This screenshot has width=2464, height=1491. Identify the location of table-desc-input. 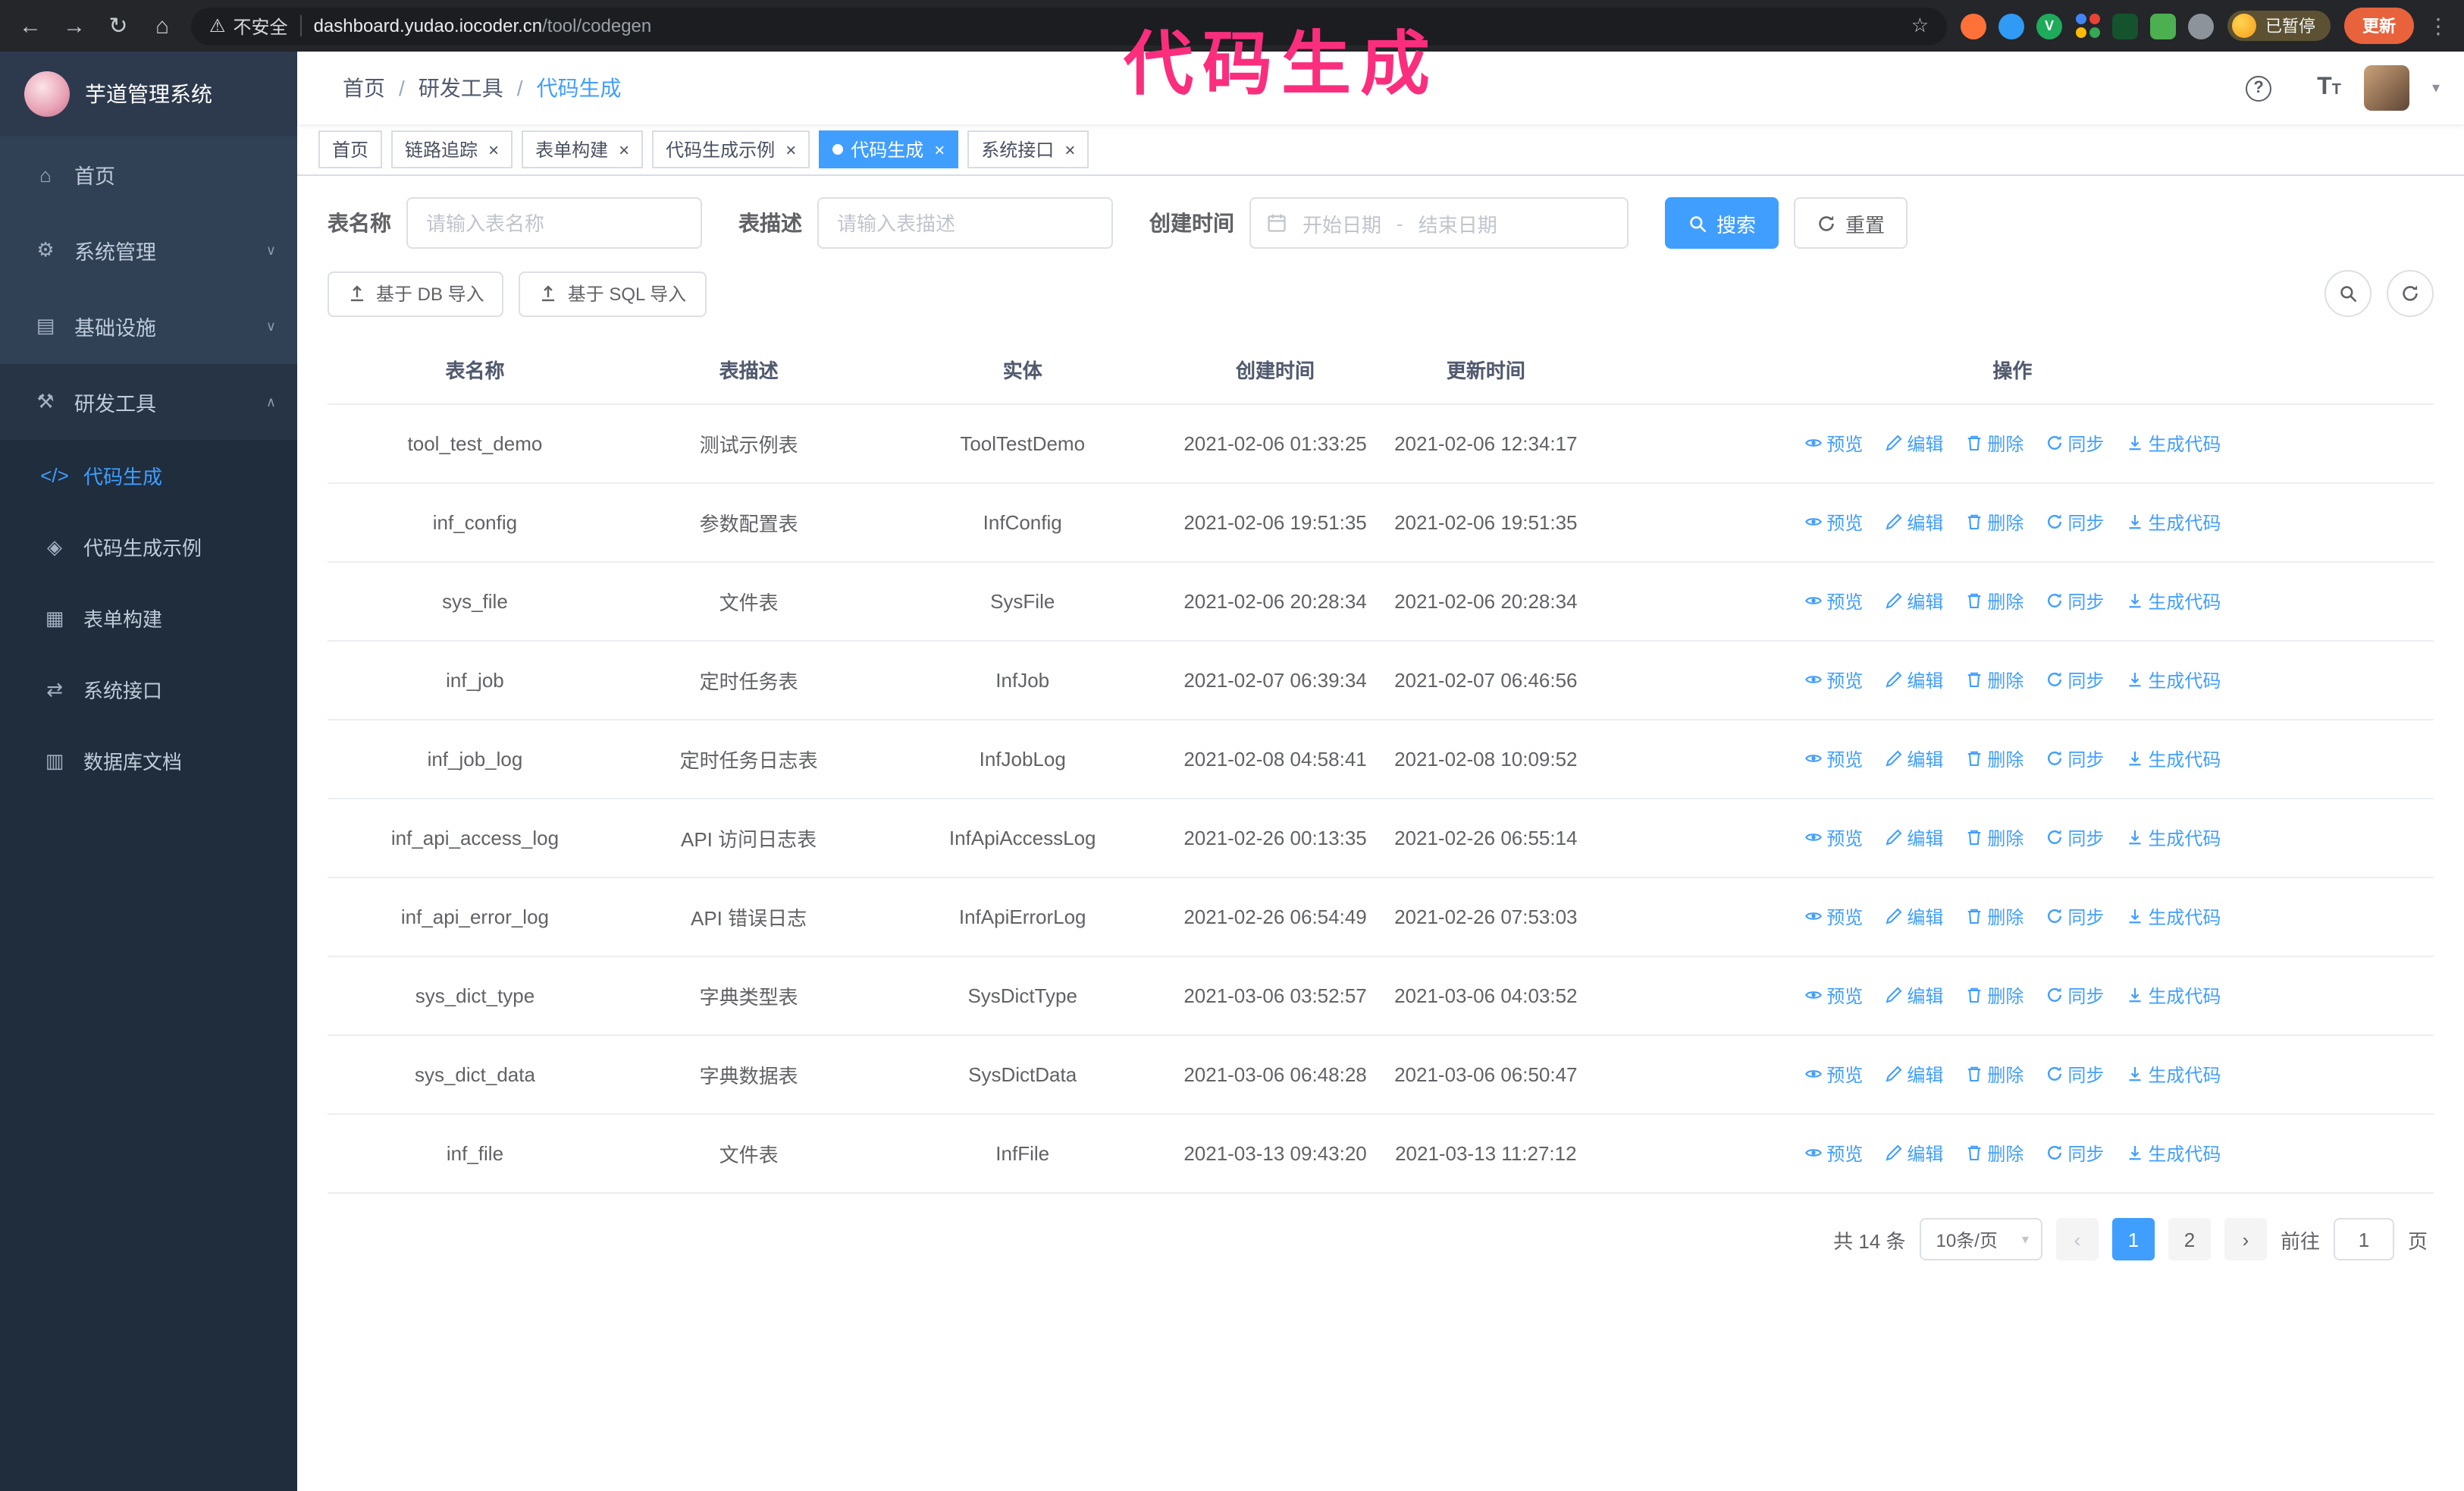
(965, 223).